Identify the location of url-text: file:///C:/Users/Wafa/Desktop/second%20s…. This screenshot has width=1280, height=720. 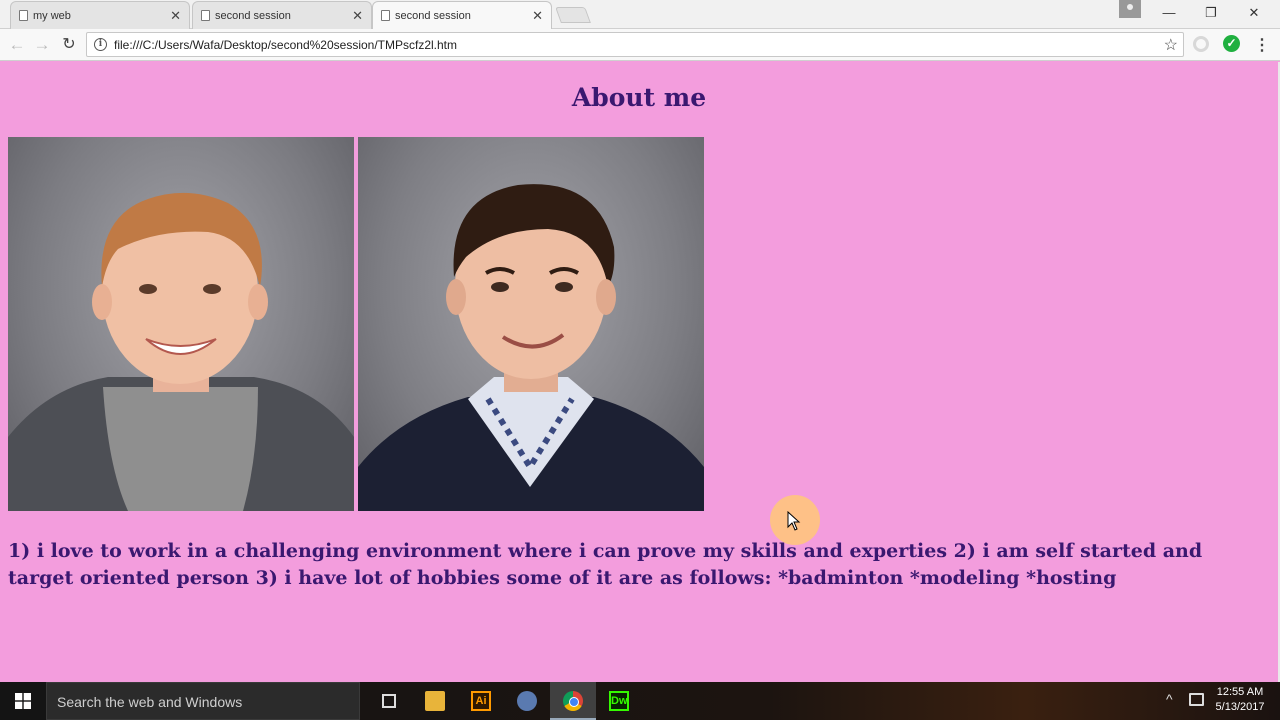
(285, 45).